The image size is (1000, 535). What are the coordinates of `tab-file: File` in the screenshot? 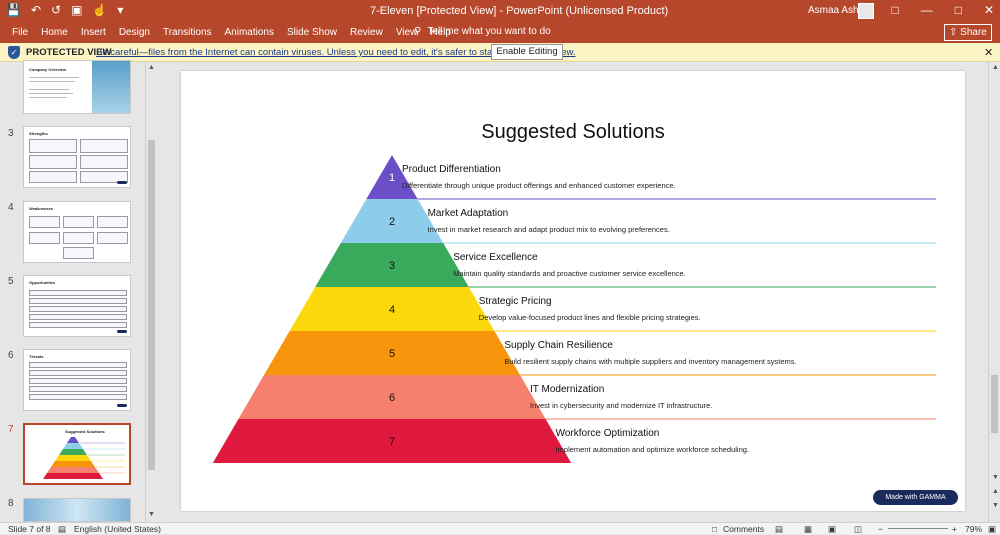 It's located at (20, 32).